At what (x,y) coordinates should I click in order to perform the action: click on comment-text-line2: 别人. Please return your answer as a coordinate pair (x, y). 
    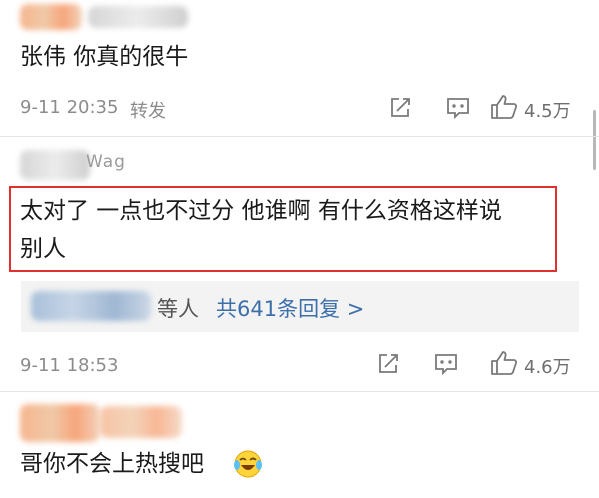
    Looking at the image, I should click on (43, 249).